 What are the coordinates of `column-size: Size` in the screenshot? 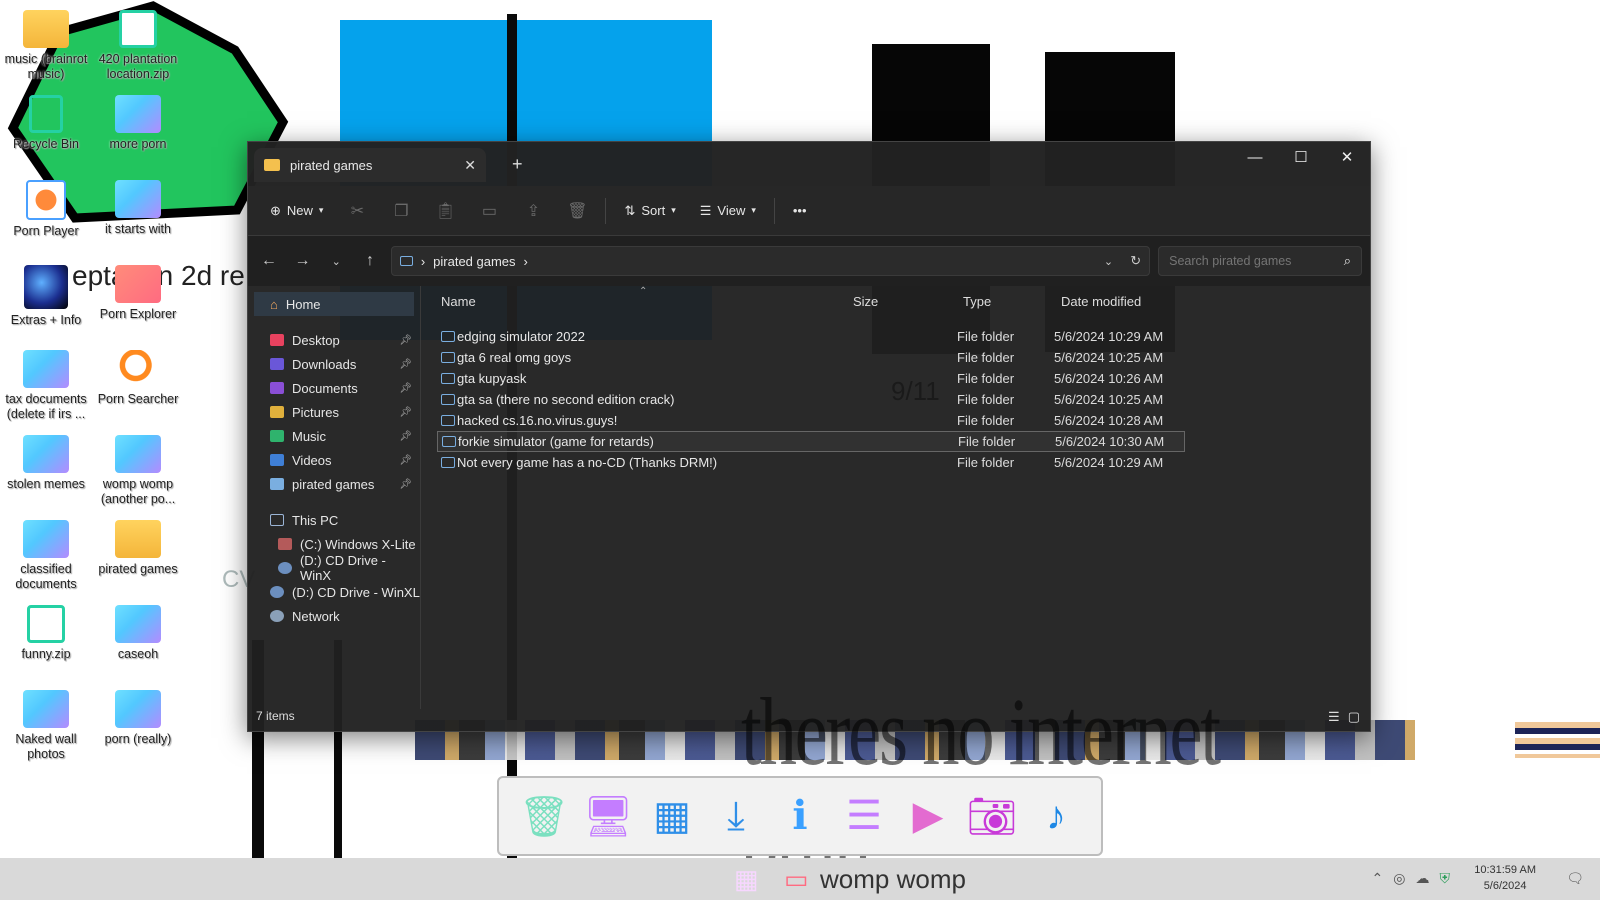 It's located at (865, 301).